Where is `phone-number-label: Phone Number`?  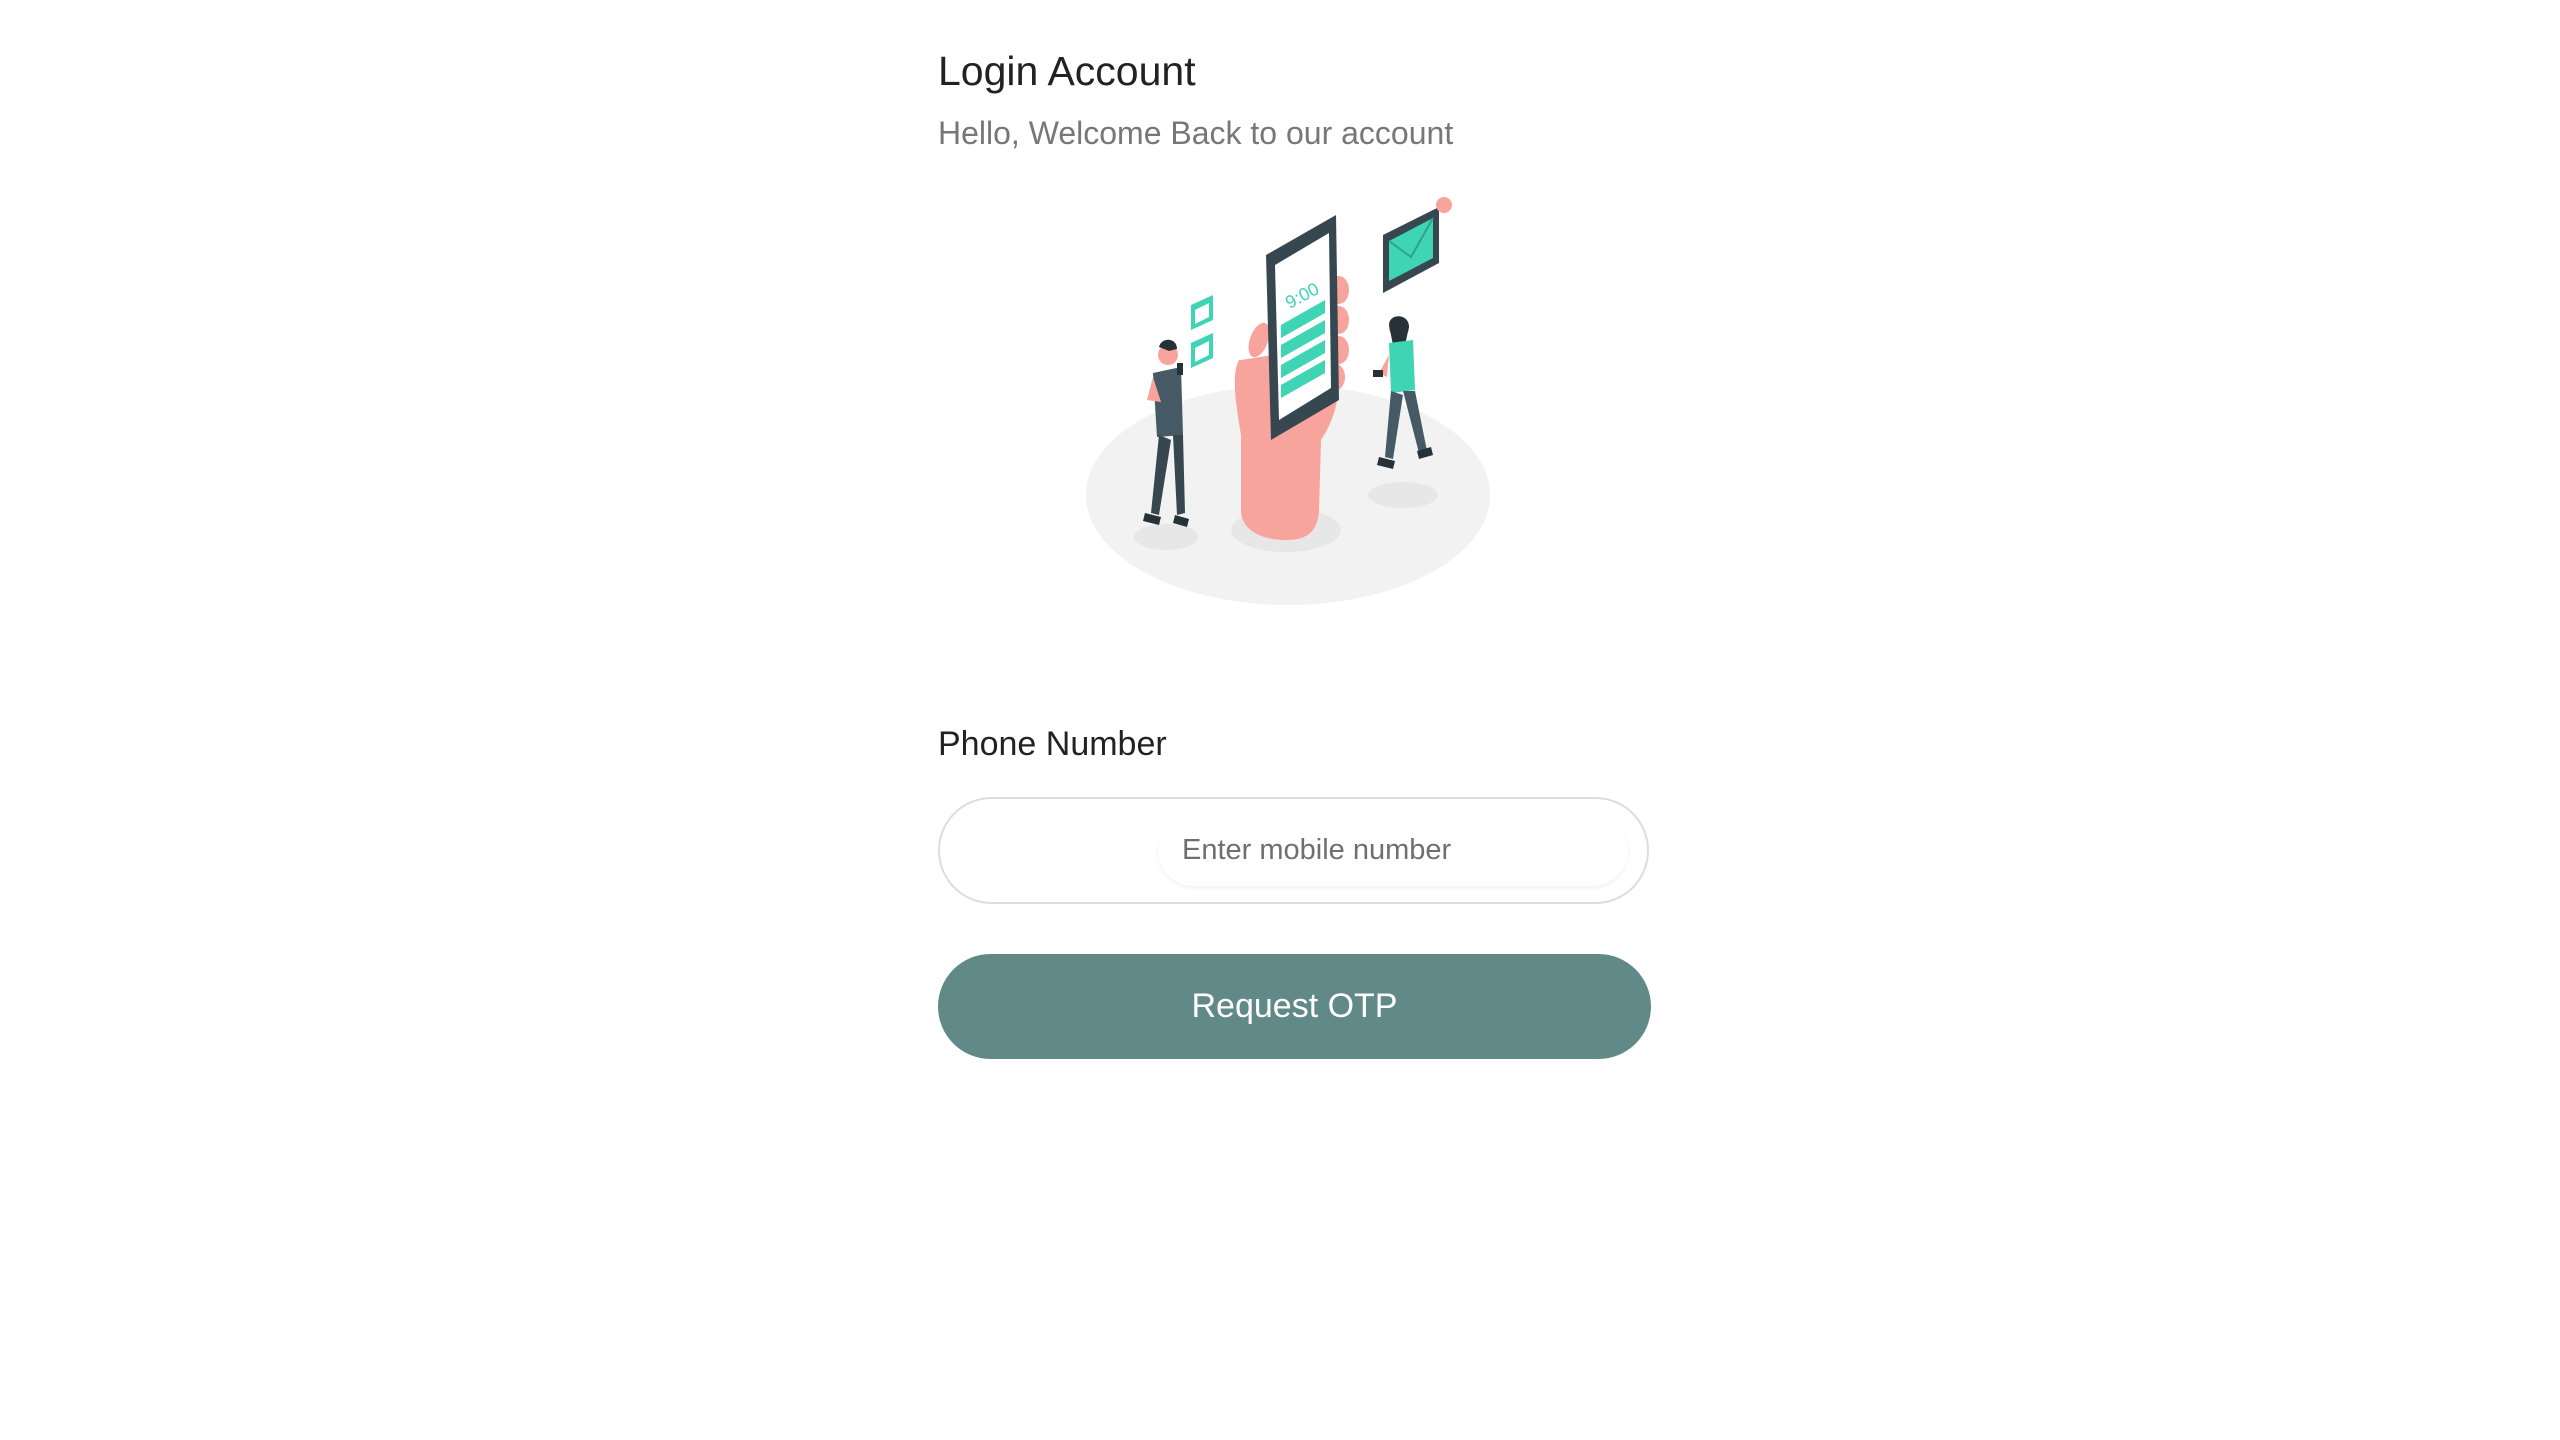
phone-number-label: Phone Number is located at coordinates (1052, 744).